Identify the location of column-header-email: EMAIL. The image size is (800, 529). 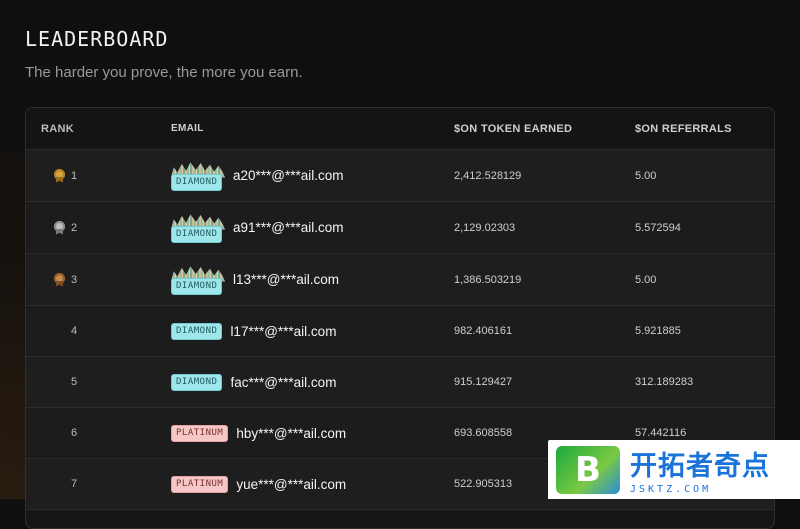
(187, 128).